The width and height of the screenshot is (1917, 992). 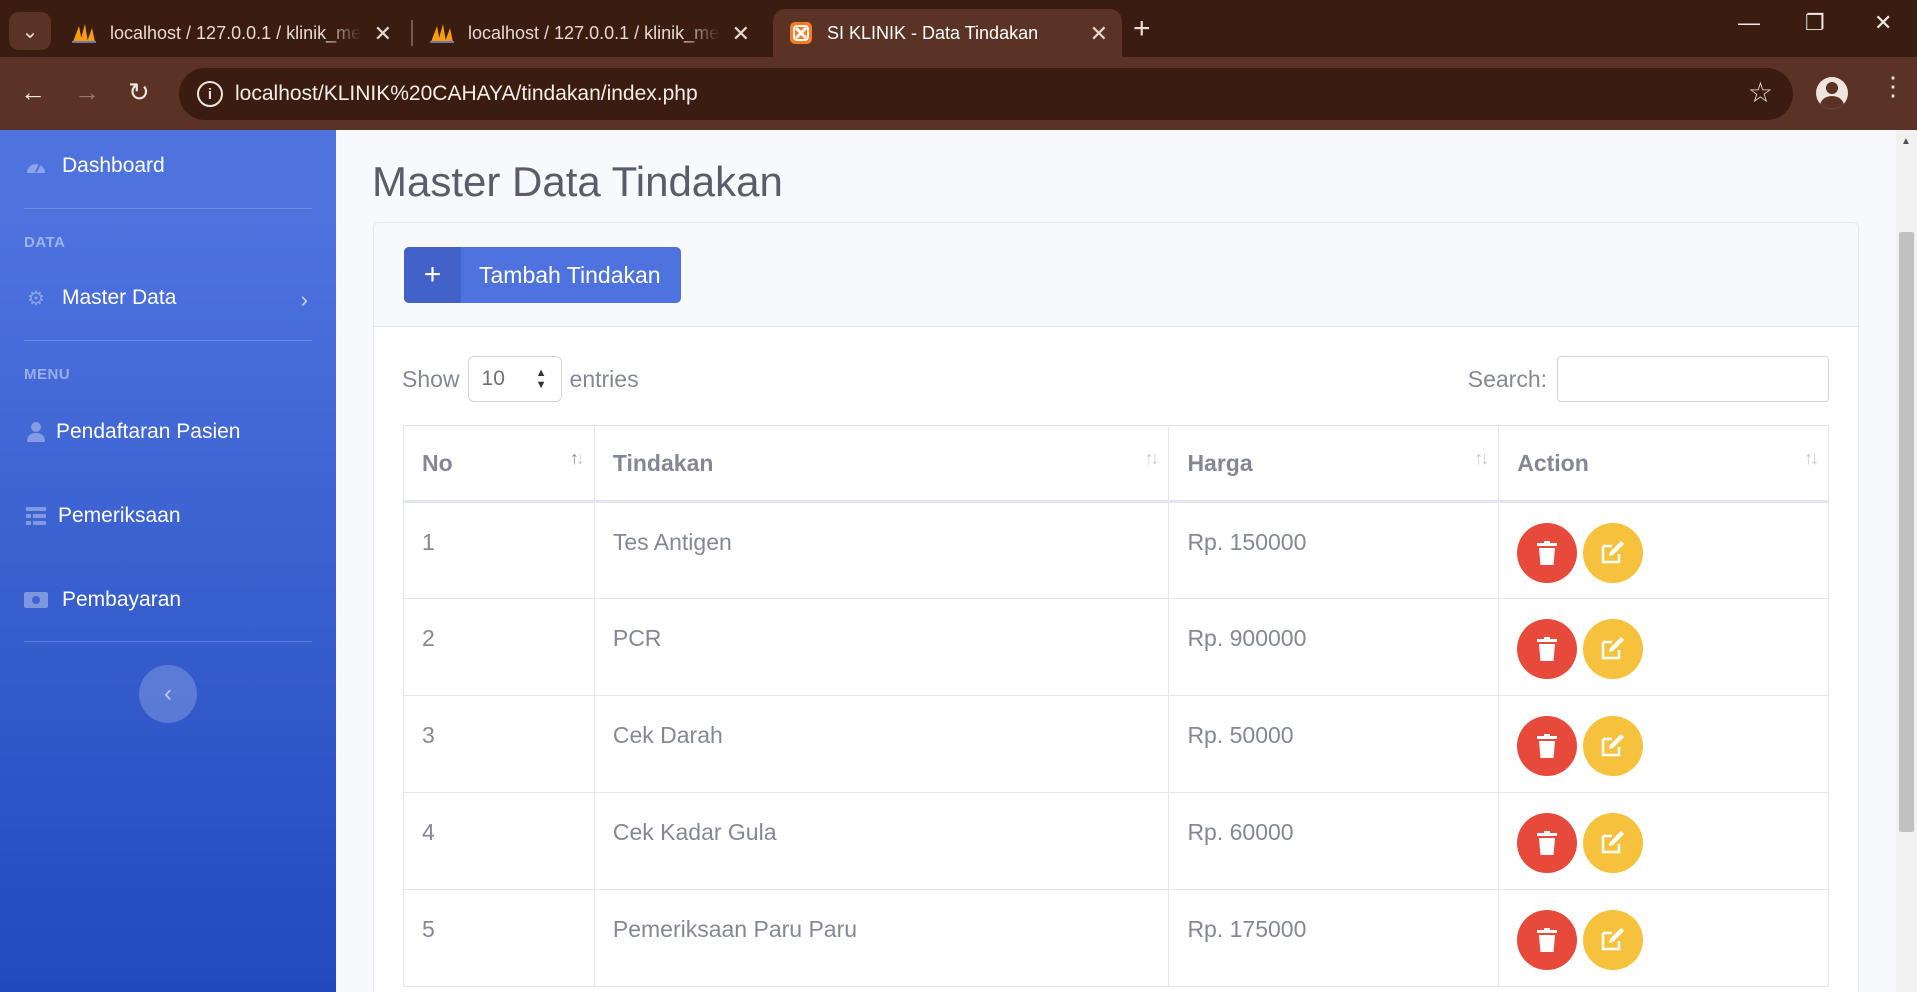 I want to click on chevron-right-icon: ›, so click(x=304, y=300).